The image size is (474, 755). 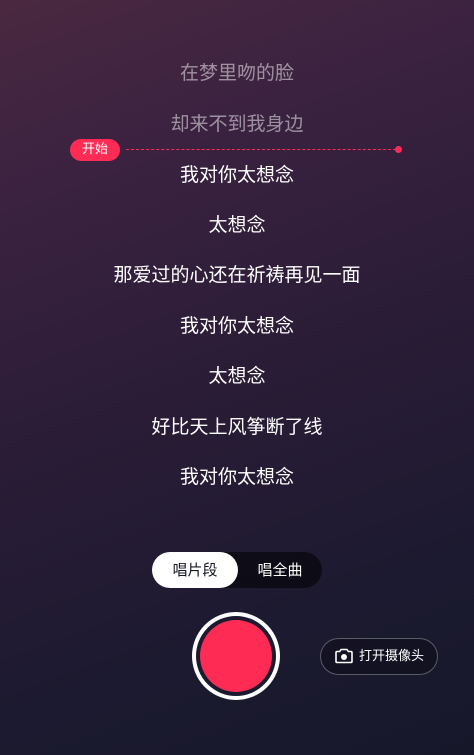 I want to click on start-marker: 开始, so click(x=236, y=150).